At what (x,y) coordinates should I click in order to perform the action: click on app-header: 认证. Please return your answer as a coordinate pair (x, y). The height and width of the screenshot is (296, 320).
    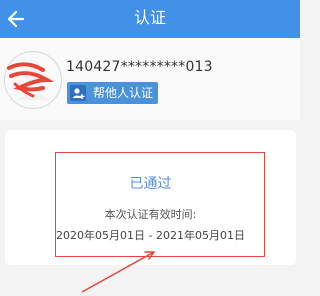
    Looking at the image, I should click on (150, 19).